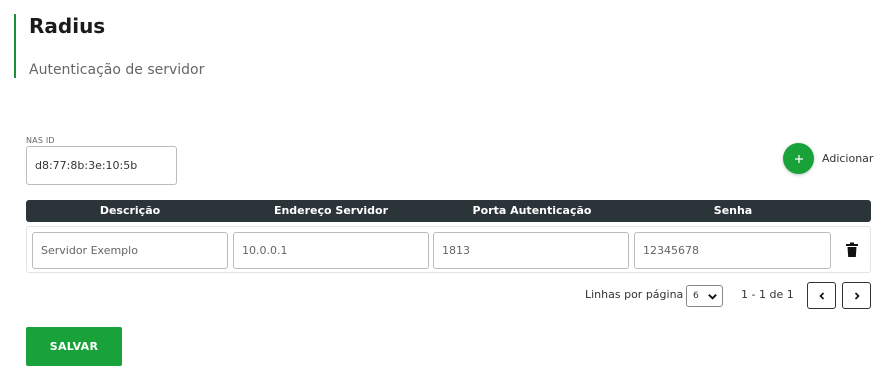 The height and width of the screenshot is (383, 894). I want to click on previous-page-button, so click(821, 295).